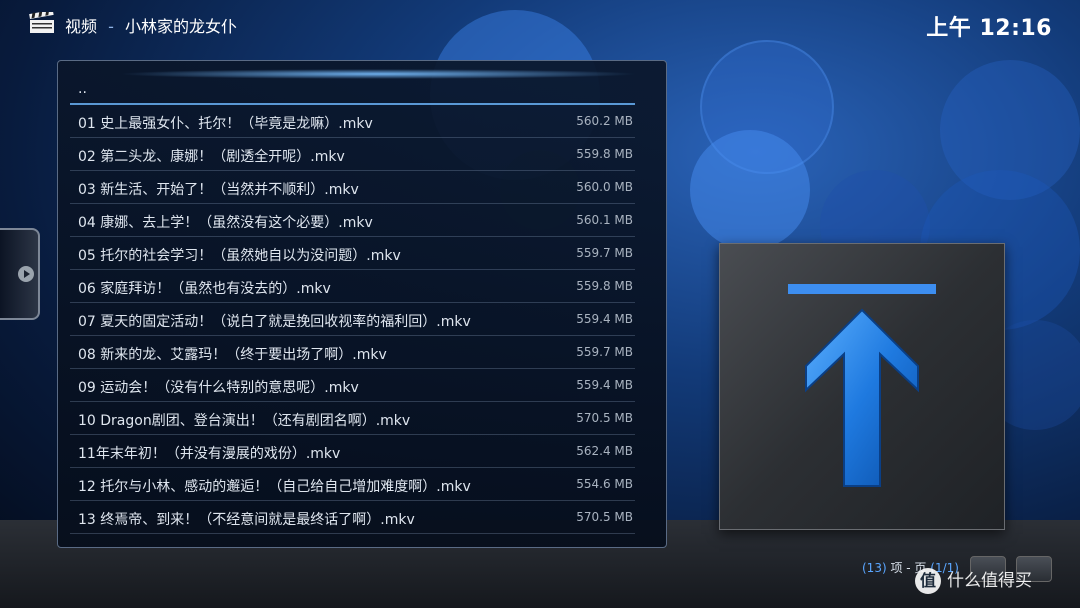  I want to click on file-name: 03 新生活、开始了！（当然并不顺利）.mkv, so click(218, 190).